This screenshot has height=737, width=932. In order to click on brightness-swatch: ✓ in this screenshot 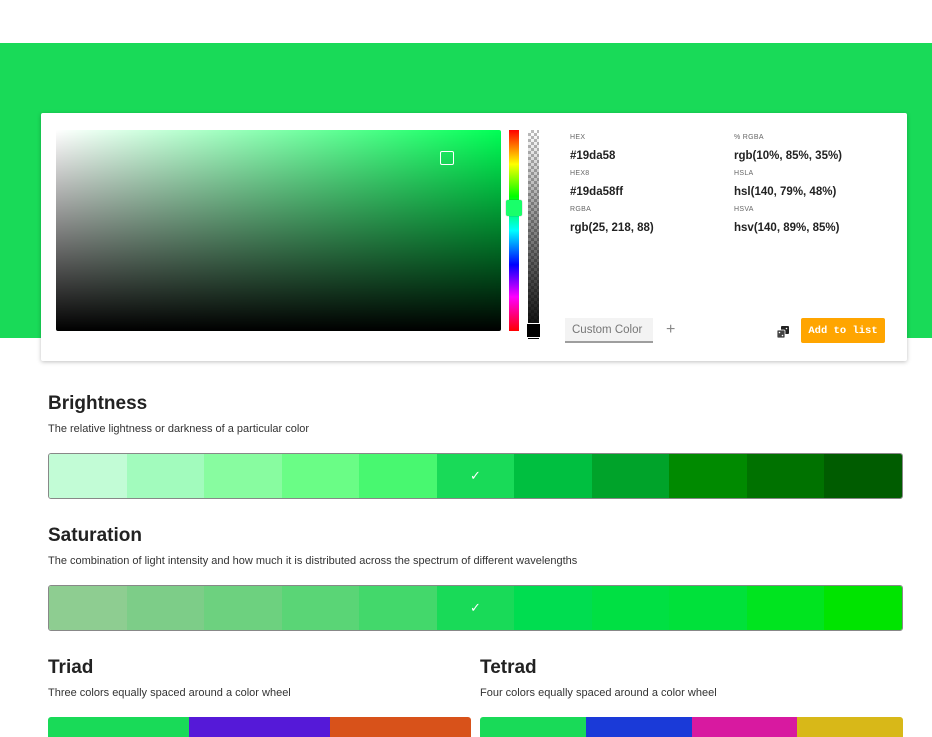, I will do `click(475, 476)`.